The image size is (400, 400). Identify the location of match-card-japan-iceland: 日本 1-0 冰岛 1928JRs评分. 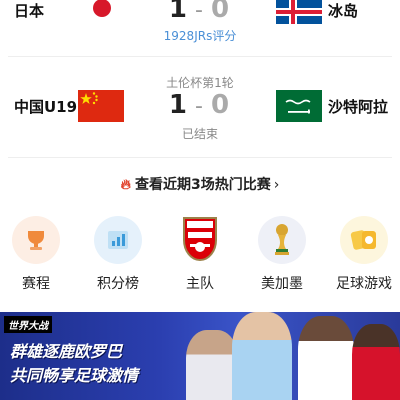
(200, 25).